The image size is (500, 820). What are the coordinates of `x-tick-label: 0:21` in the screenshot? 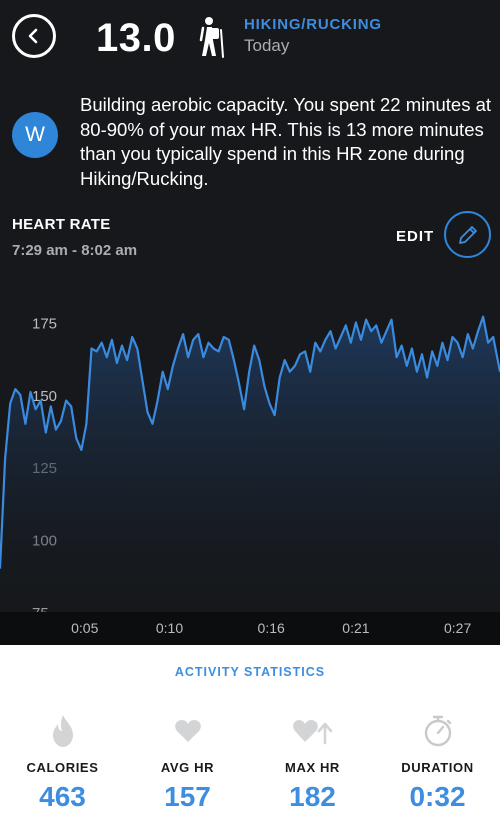 It's located at (355, 628).